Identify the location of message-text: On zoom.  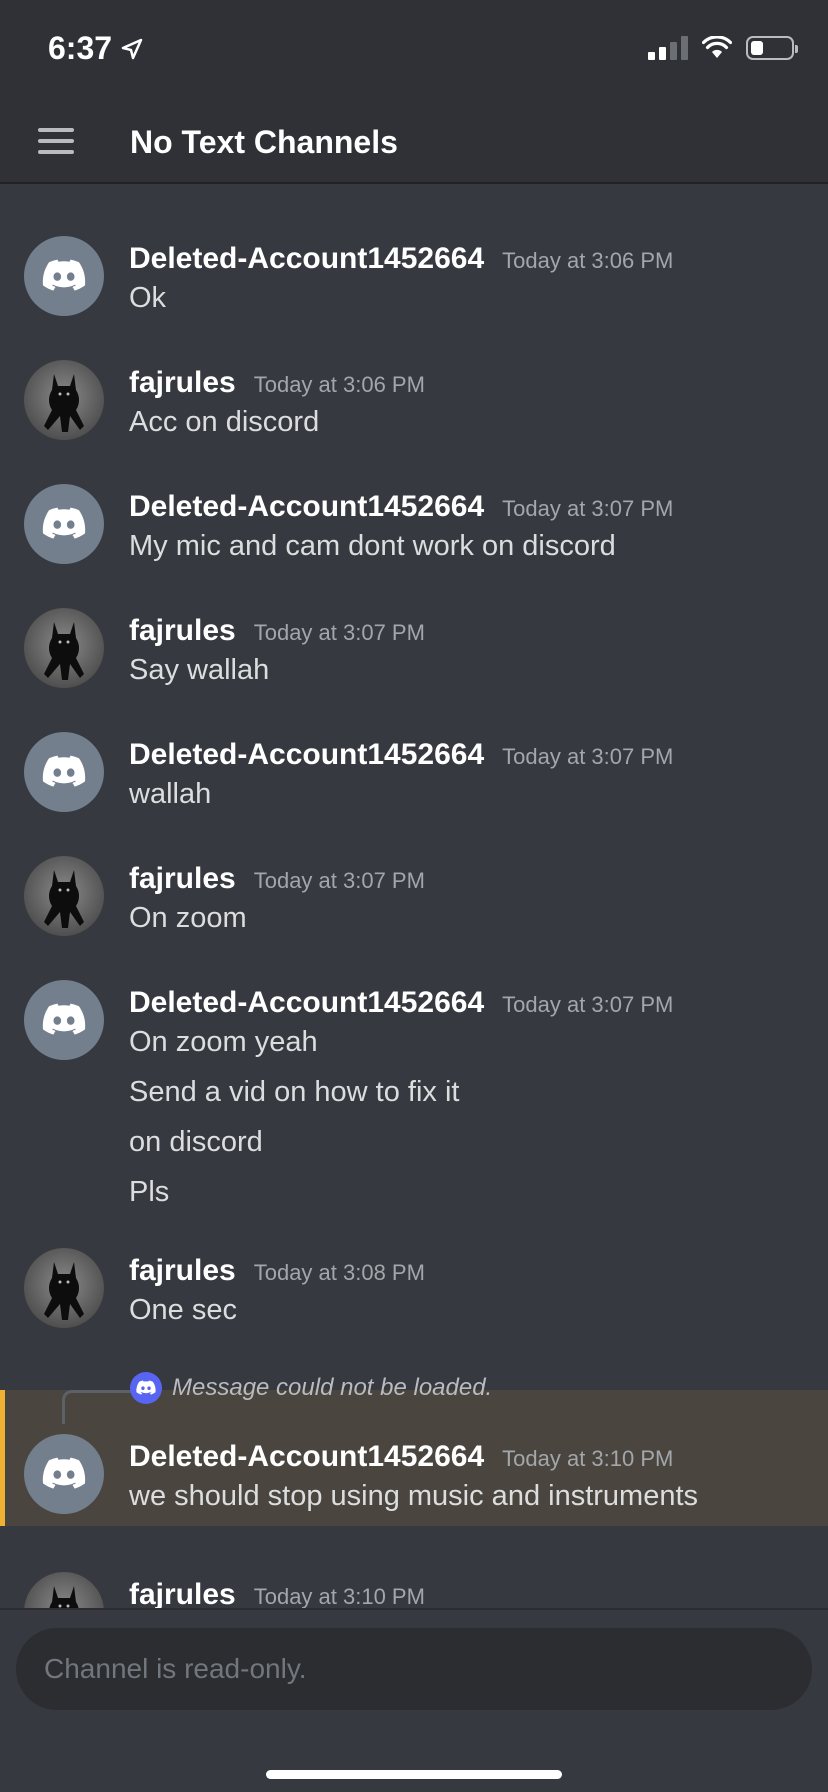
(188, 918).